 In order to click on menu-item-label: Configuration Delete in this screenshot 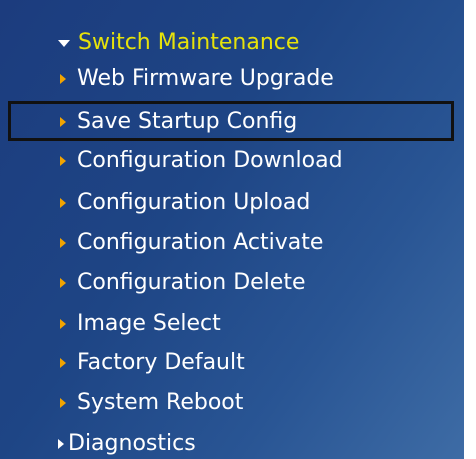, I will do `click(191, 282)`.